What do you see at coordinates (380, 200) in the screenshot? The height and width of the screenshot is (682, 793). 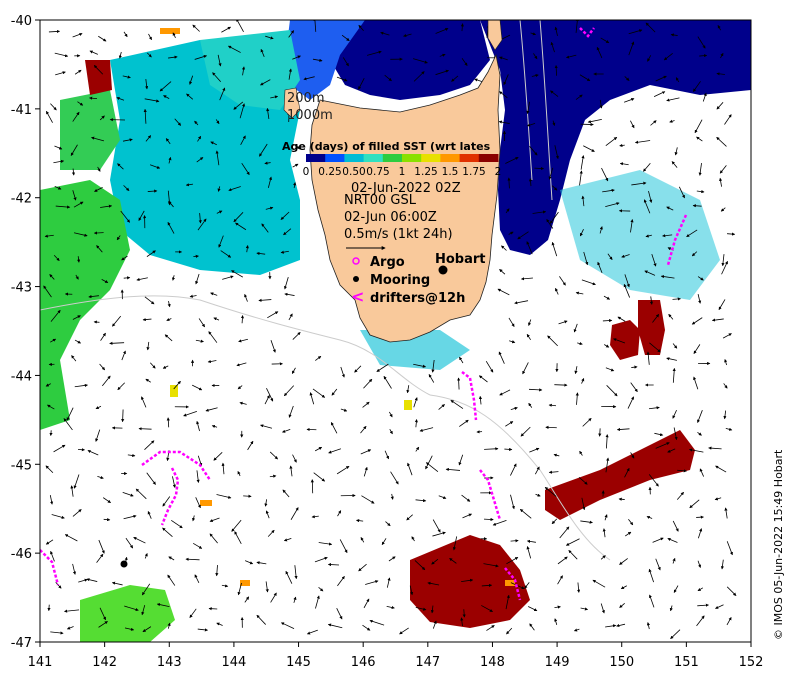 I see `current-product-label: NRT00 GSL` at bounding box center [380, 200].